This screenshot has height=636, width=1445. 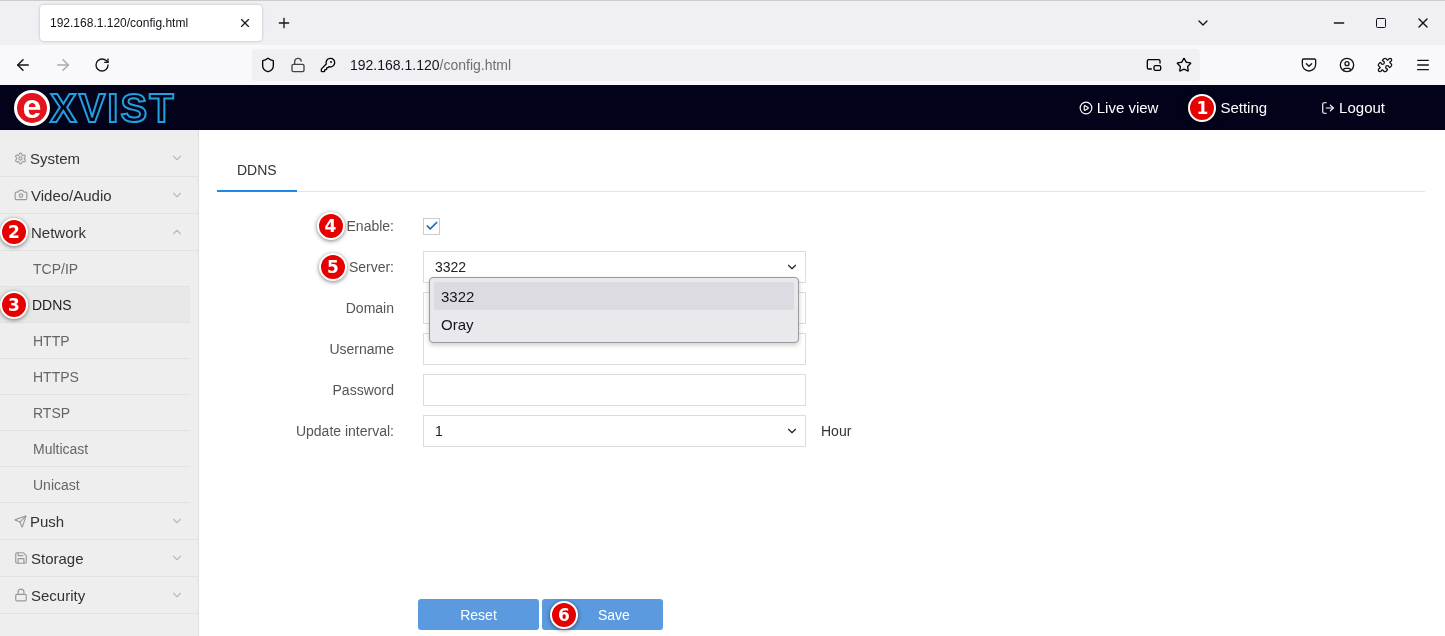 I want to click on nav-link: Live view, so click(x=1118, y=107).